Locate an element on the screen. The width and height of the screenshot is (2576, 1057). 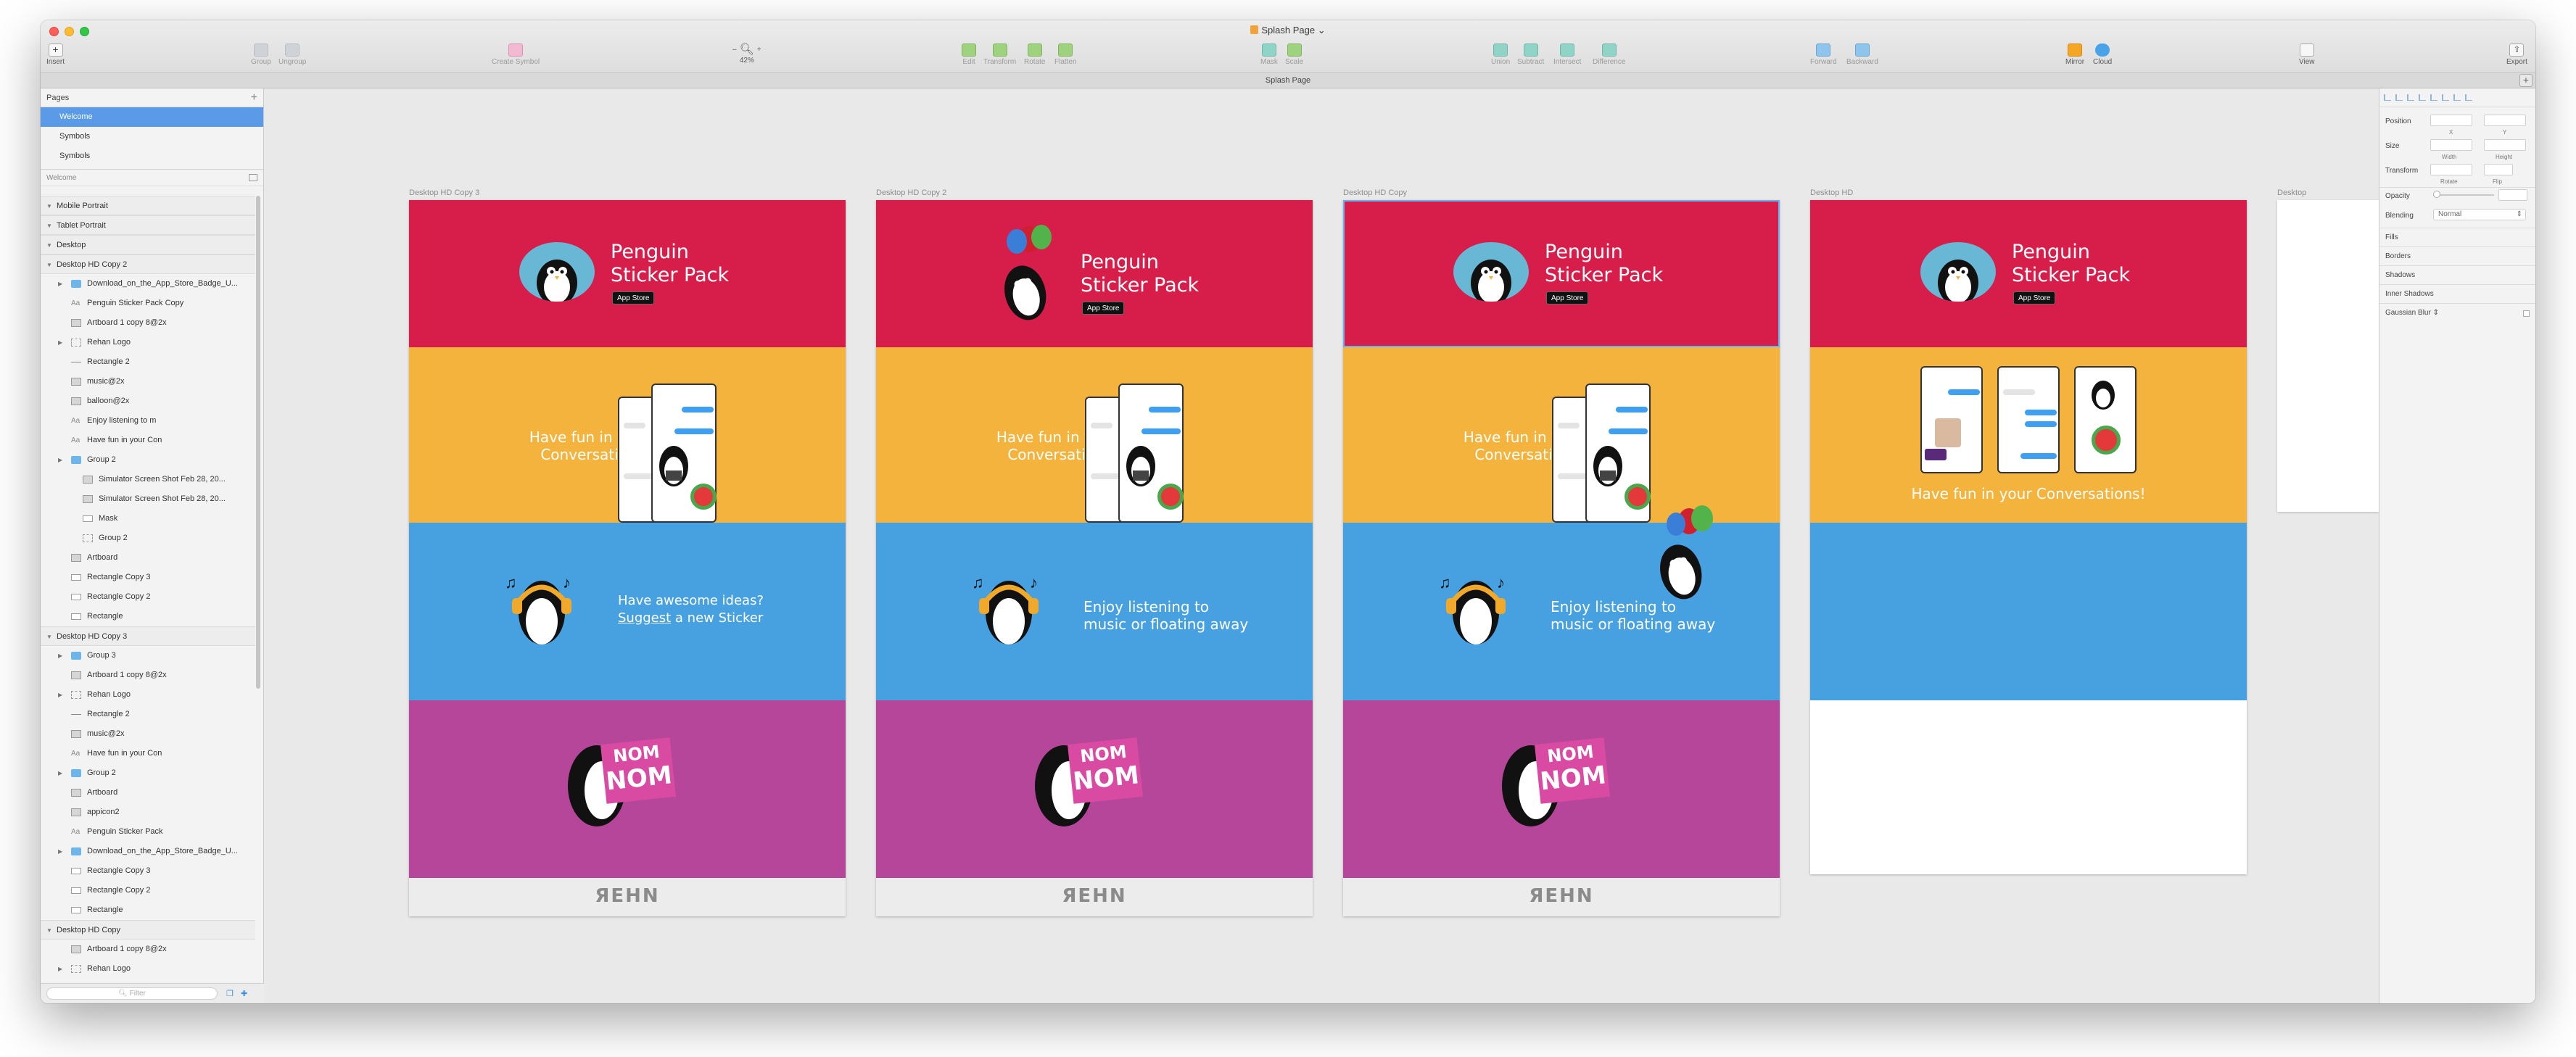
subtract-button: Subtract is located at coordinates (1530, 55).